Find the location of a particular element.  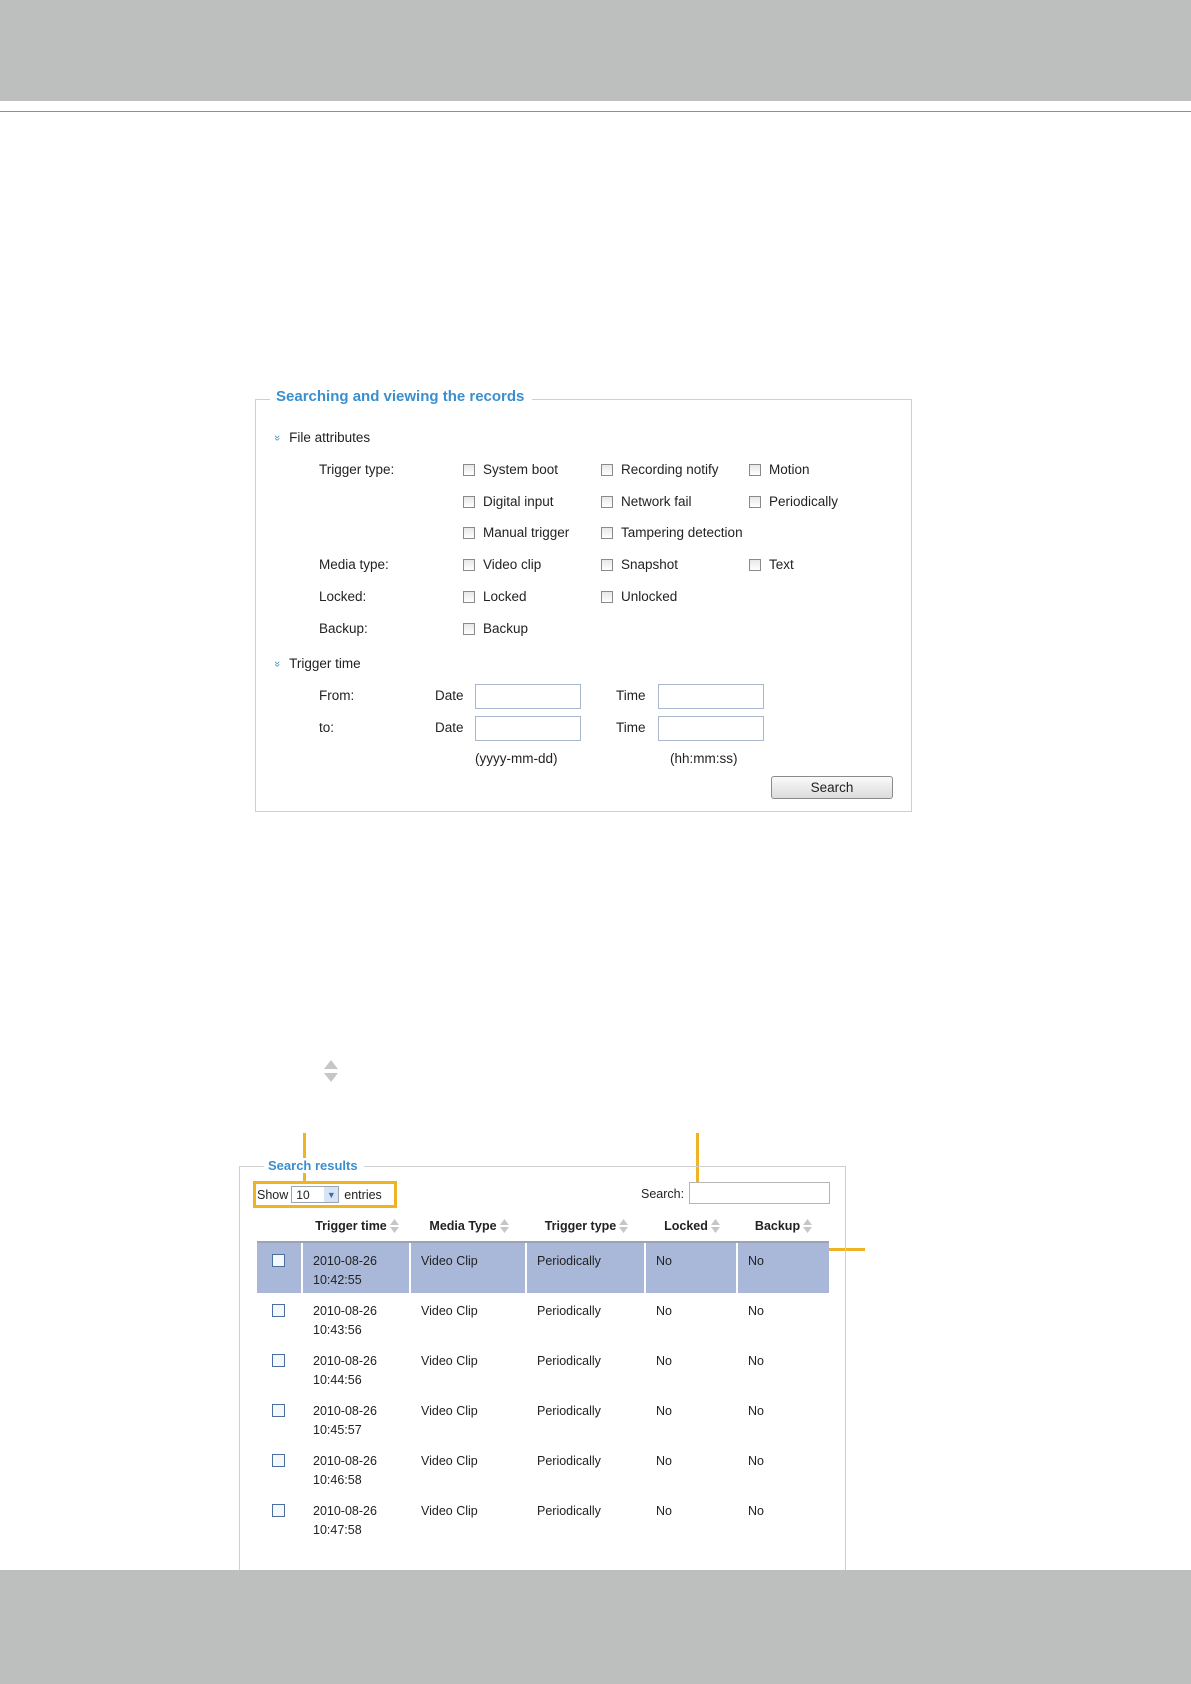

checkbox-network-fail: Network fail is located at coordinates (646, 501).